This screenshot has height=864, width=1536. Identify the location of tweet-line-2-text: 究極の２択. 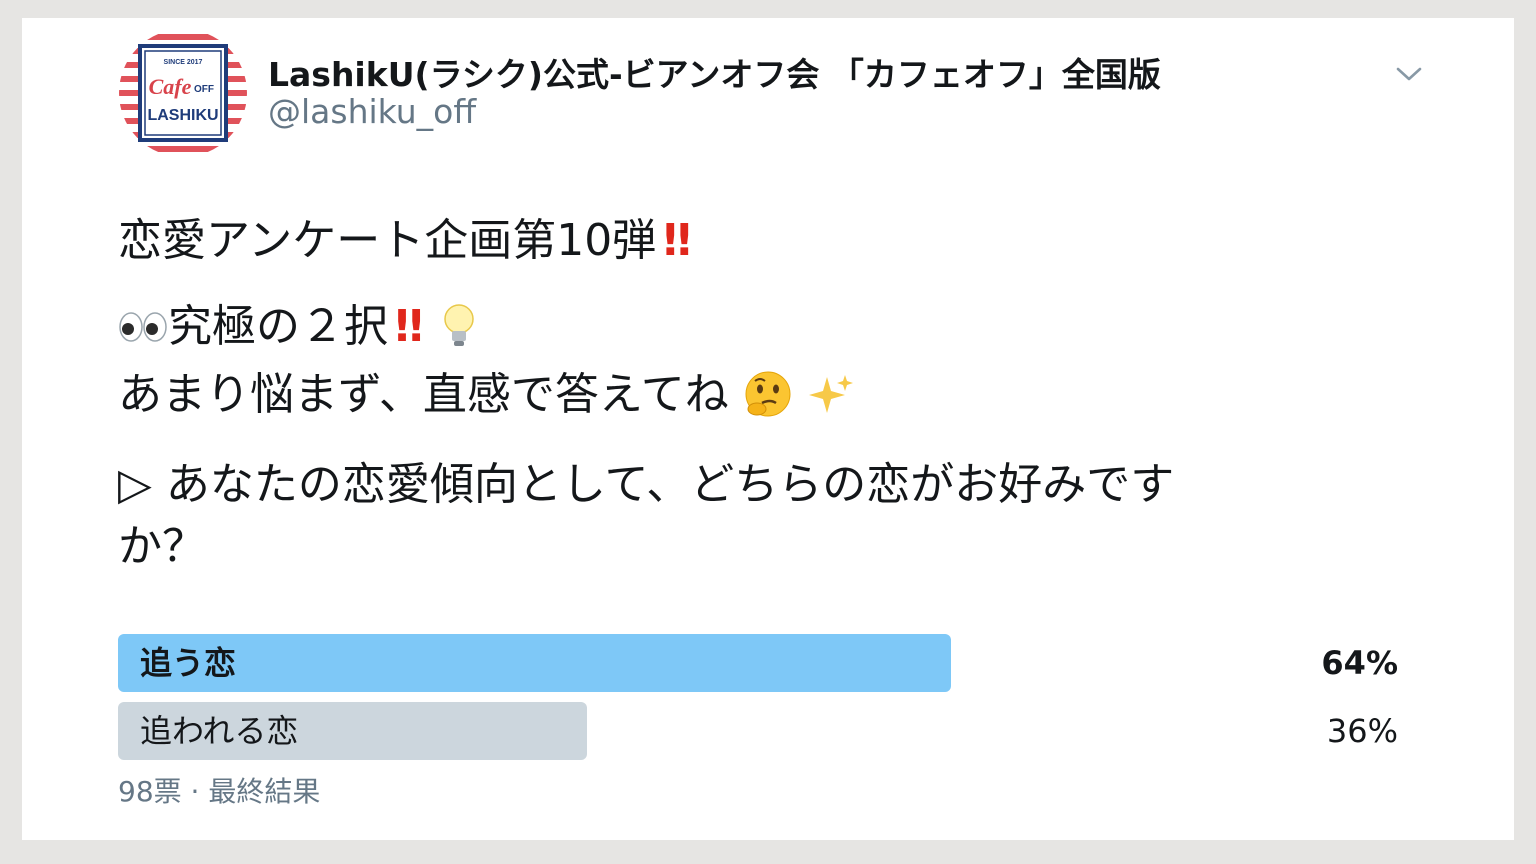
(278, 326).